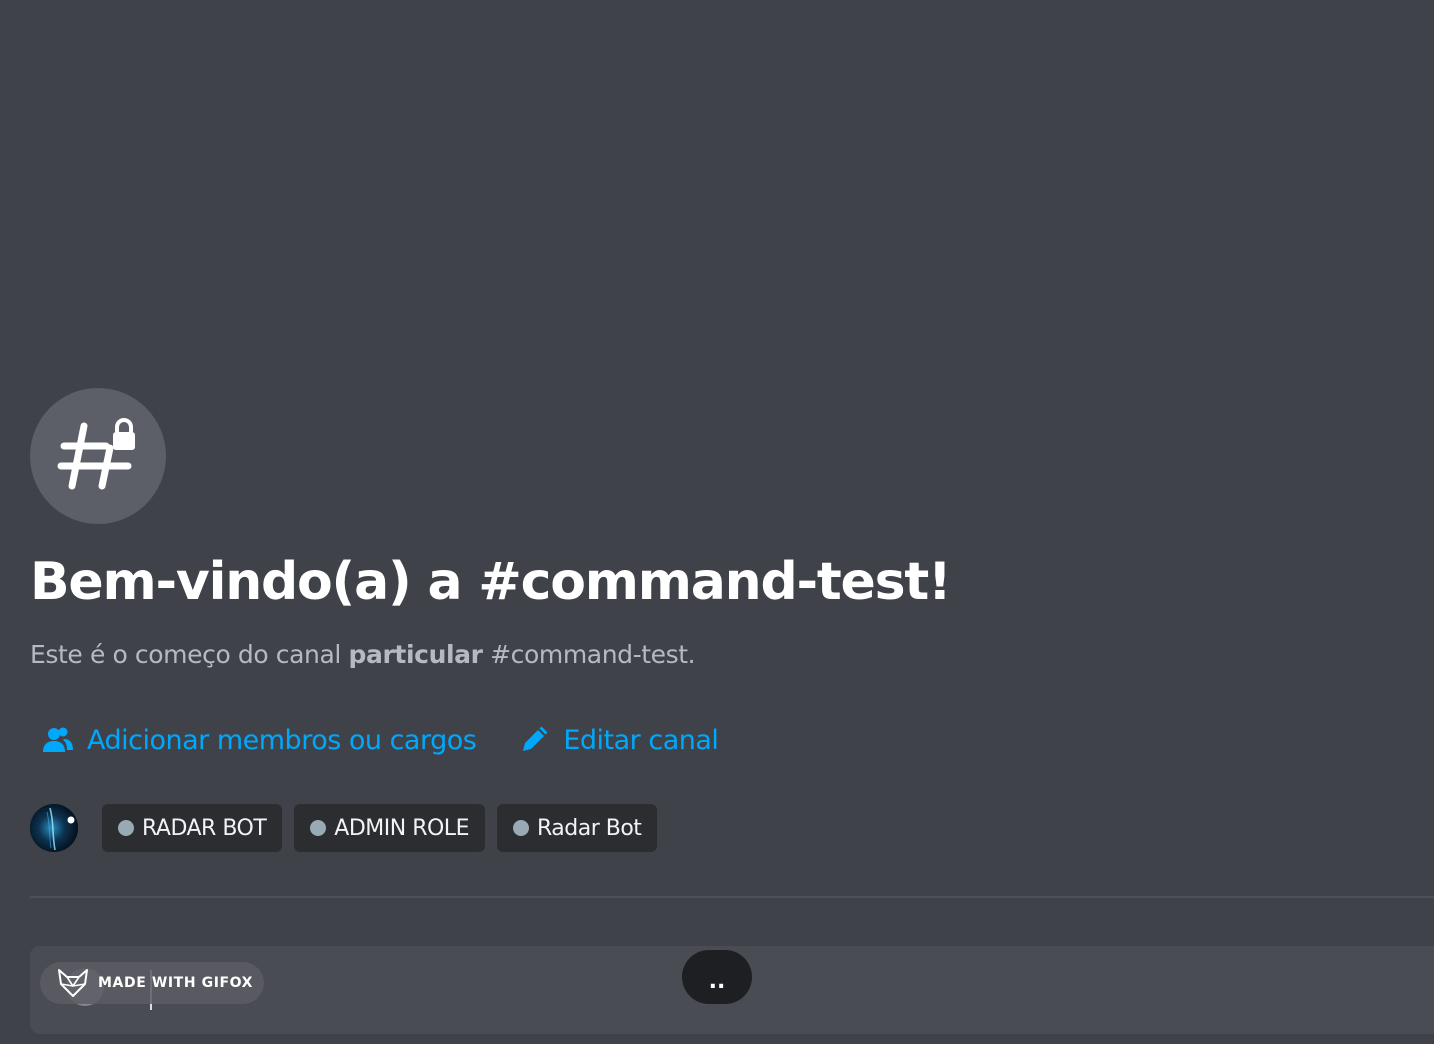  I want to click on role-pill-admin-role: ADMIN ROLE, so click(389, 828).